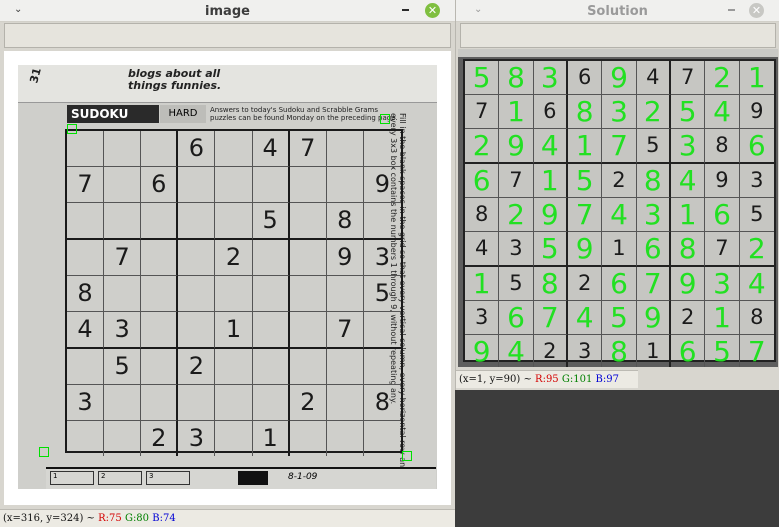 The image size is (779, 527). I want to click on status-blue: B:97, so click(607, 379).